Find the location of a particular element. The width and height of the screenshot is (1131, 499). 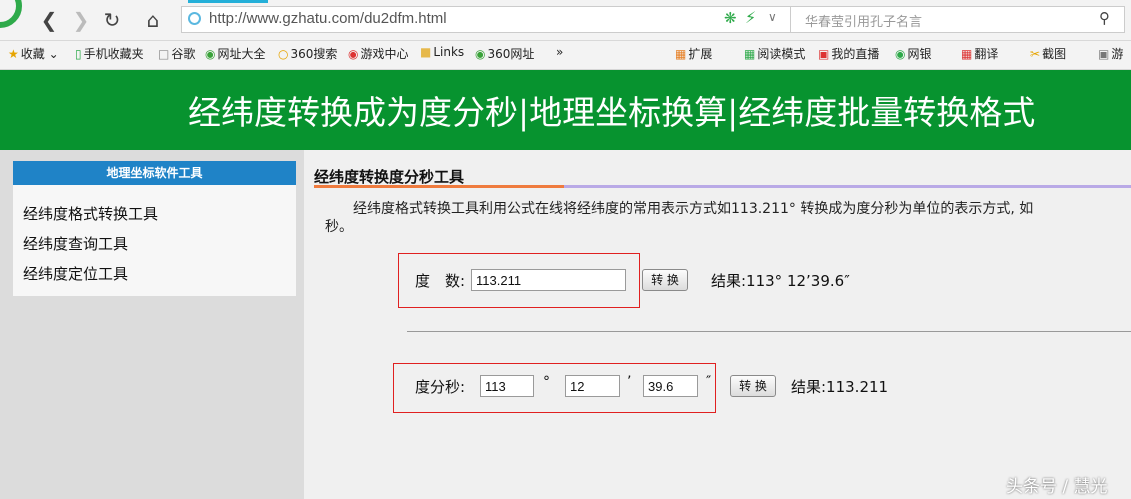

degree-symbol: ° is located at coordinates (546, 382).